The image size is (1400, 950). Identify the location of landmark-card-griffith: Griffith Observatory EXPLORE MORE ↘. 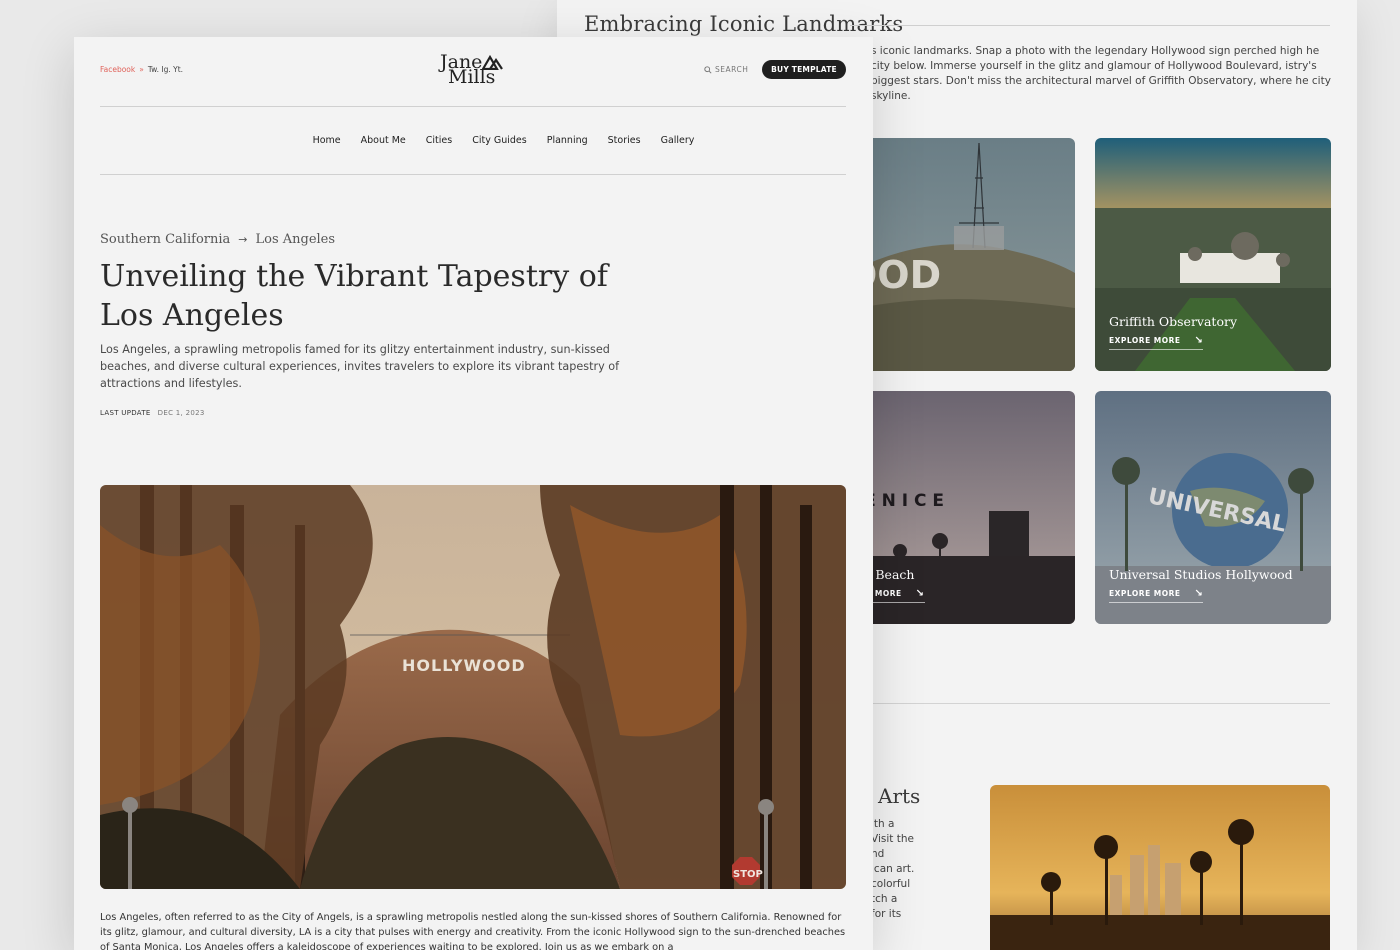
(1213, 254).